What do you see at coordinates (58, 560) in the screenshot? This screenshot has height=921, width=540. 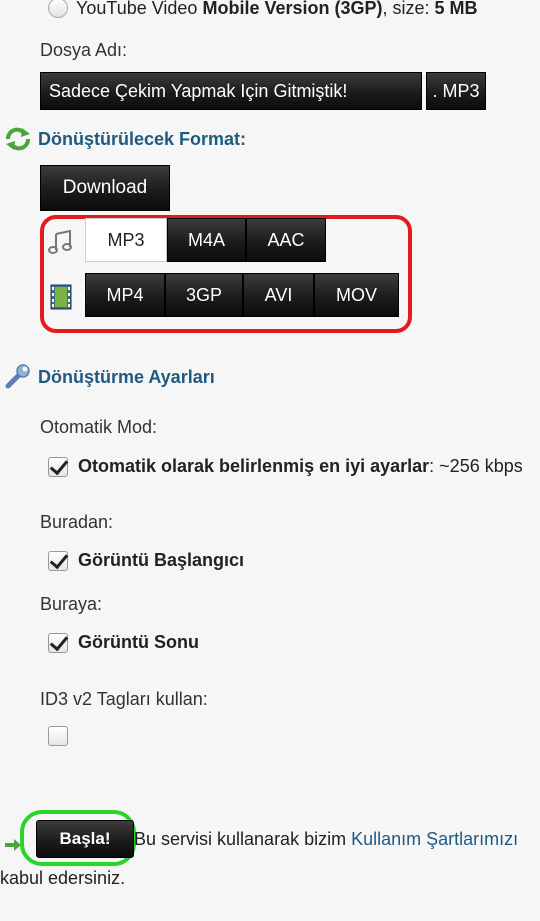 I see `video-start-checkbox` at bounding box center [58, 560].